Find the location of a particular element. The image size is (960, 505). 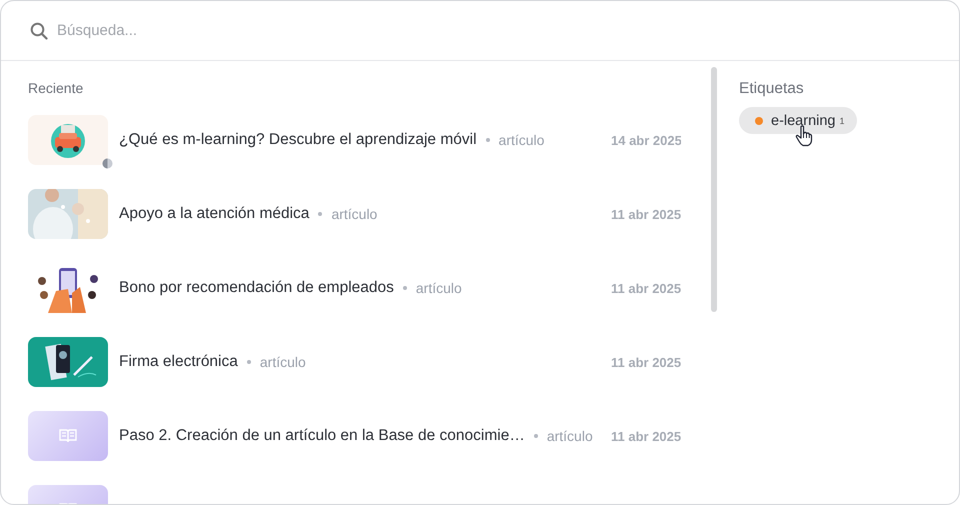

tag-count: 1 is located at coordinates (842, 121).